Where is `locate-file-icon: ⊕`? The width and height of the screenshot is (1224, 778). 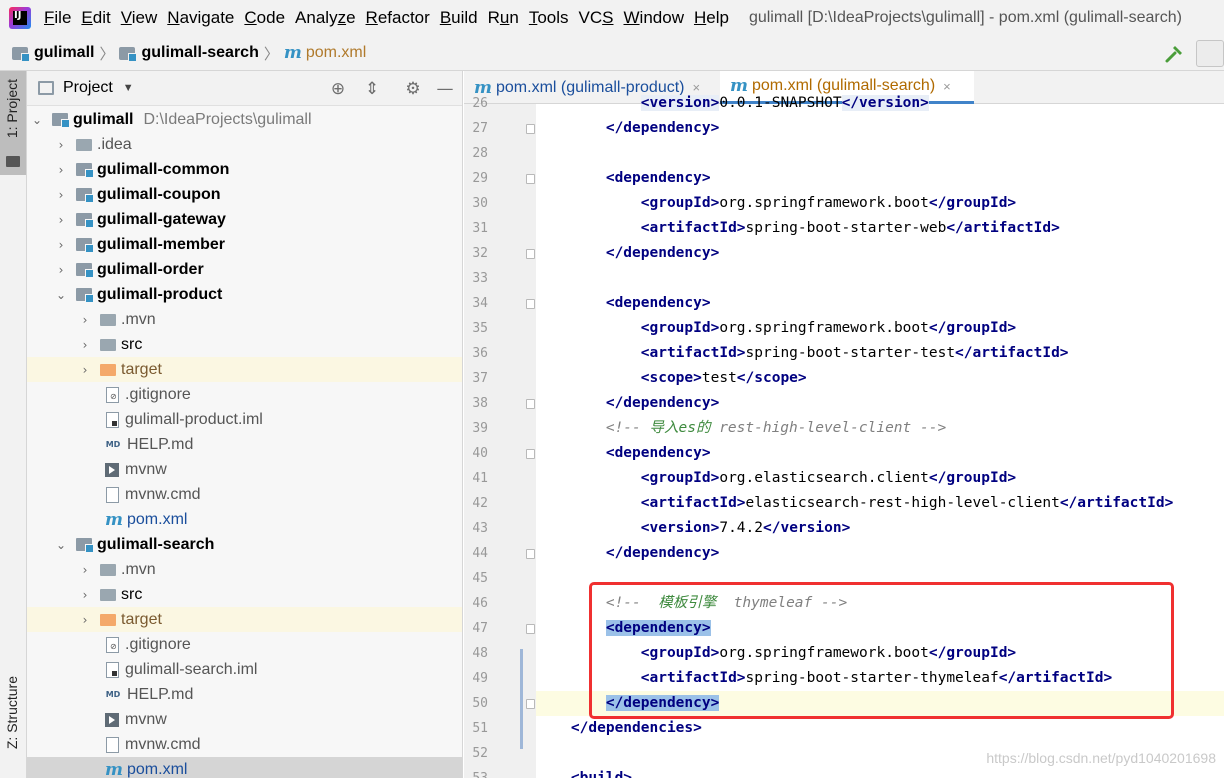 locate-file-icon: ⊕ is located at coordinates (338, 89).